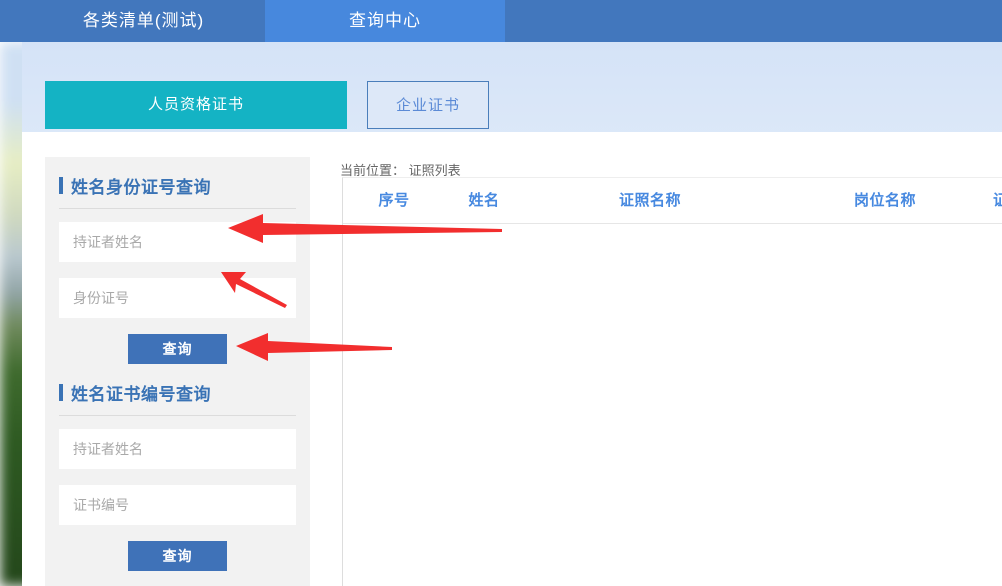  I want to click on query-button-name-id: 查询, so click(177, 349).